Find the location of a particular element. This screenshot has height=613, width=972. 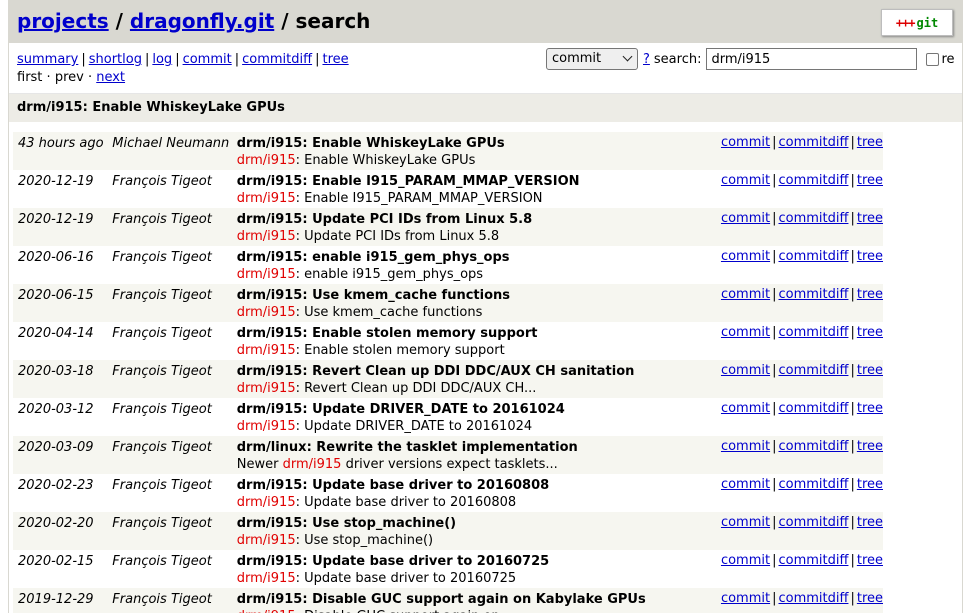

search-input is located at coordinates (812, 59).